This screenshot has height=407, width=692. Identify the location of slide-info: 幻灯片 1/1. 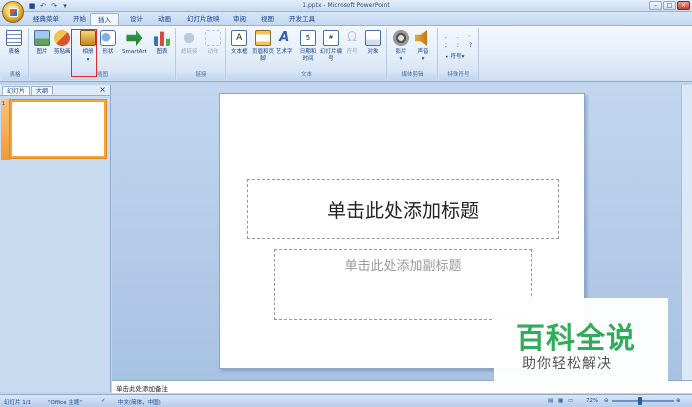
(18, 403).